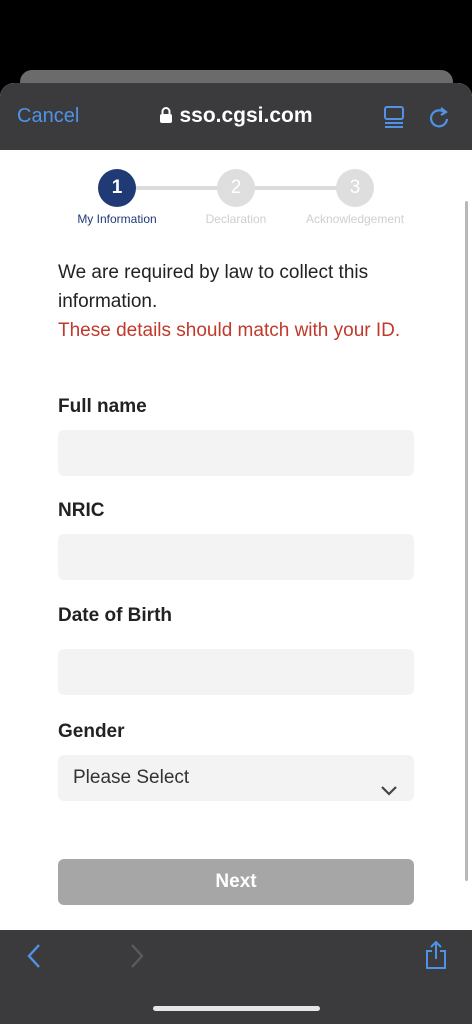 Image resolution: width=472 pixels, height=1024 pixels. Describe the element at coordinates (236, 882) in the screenshot. I see `next-button: Next` at that location.